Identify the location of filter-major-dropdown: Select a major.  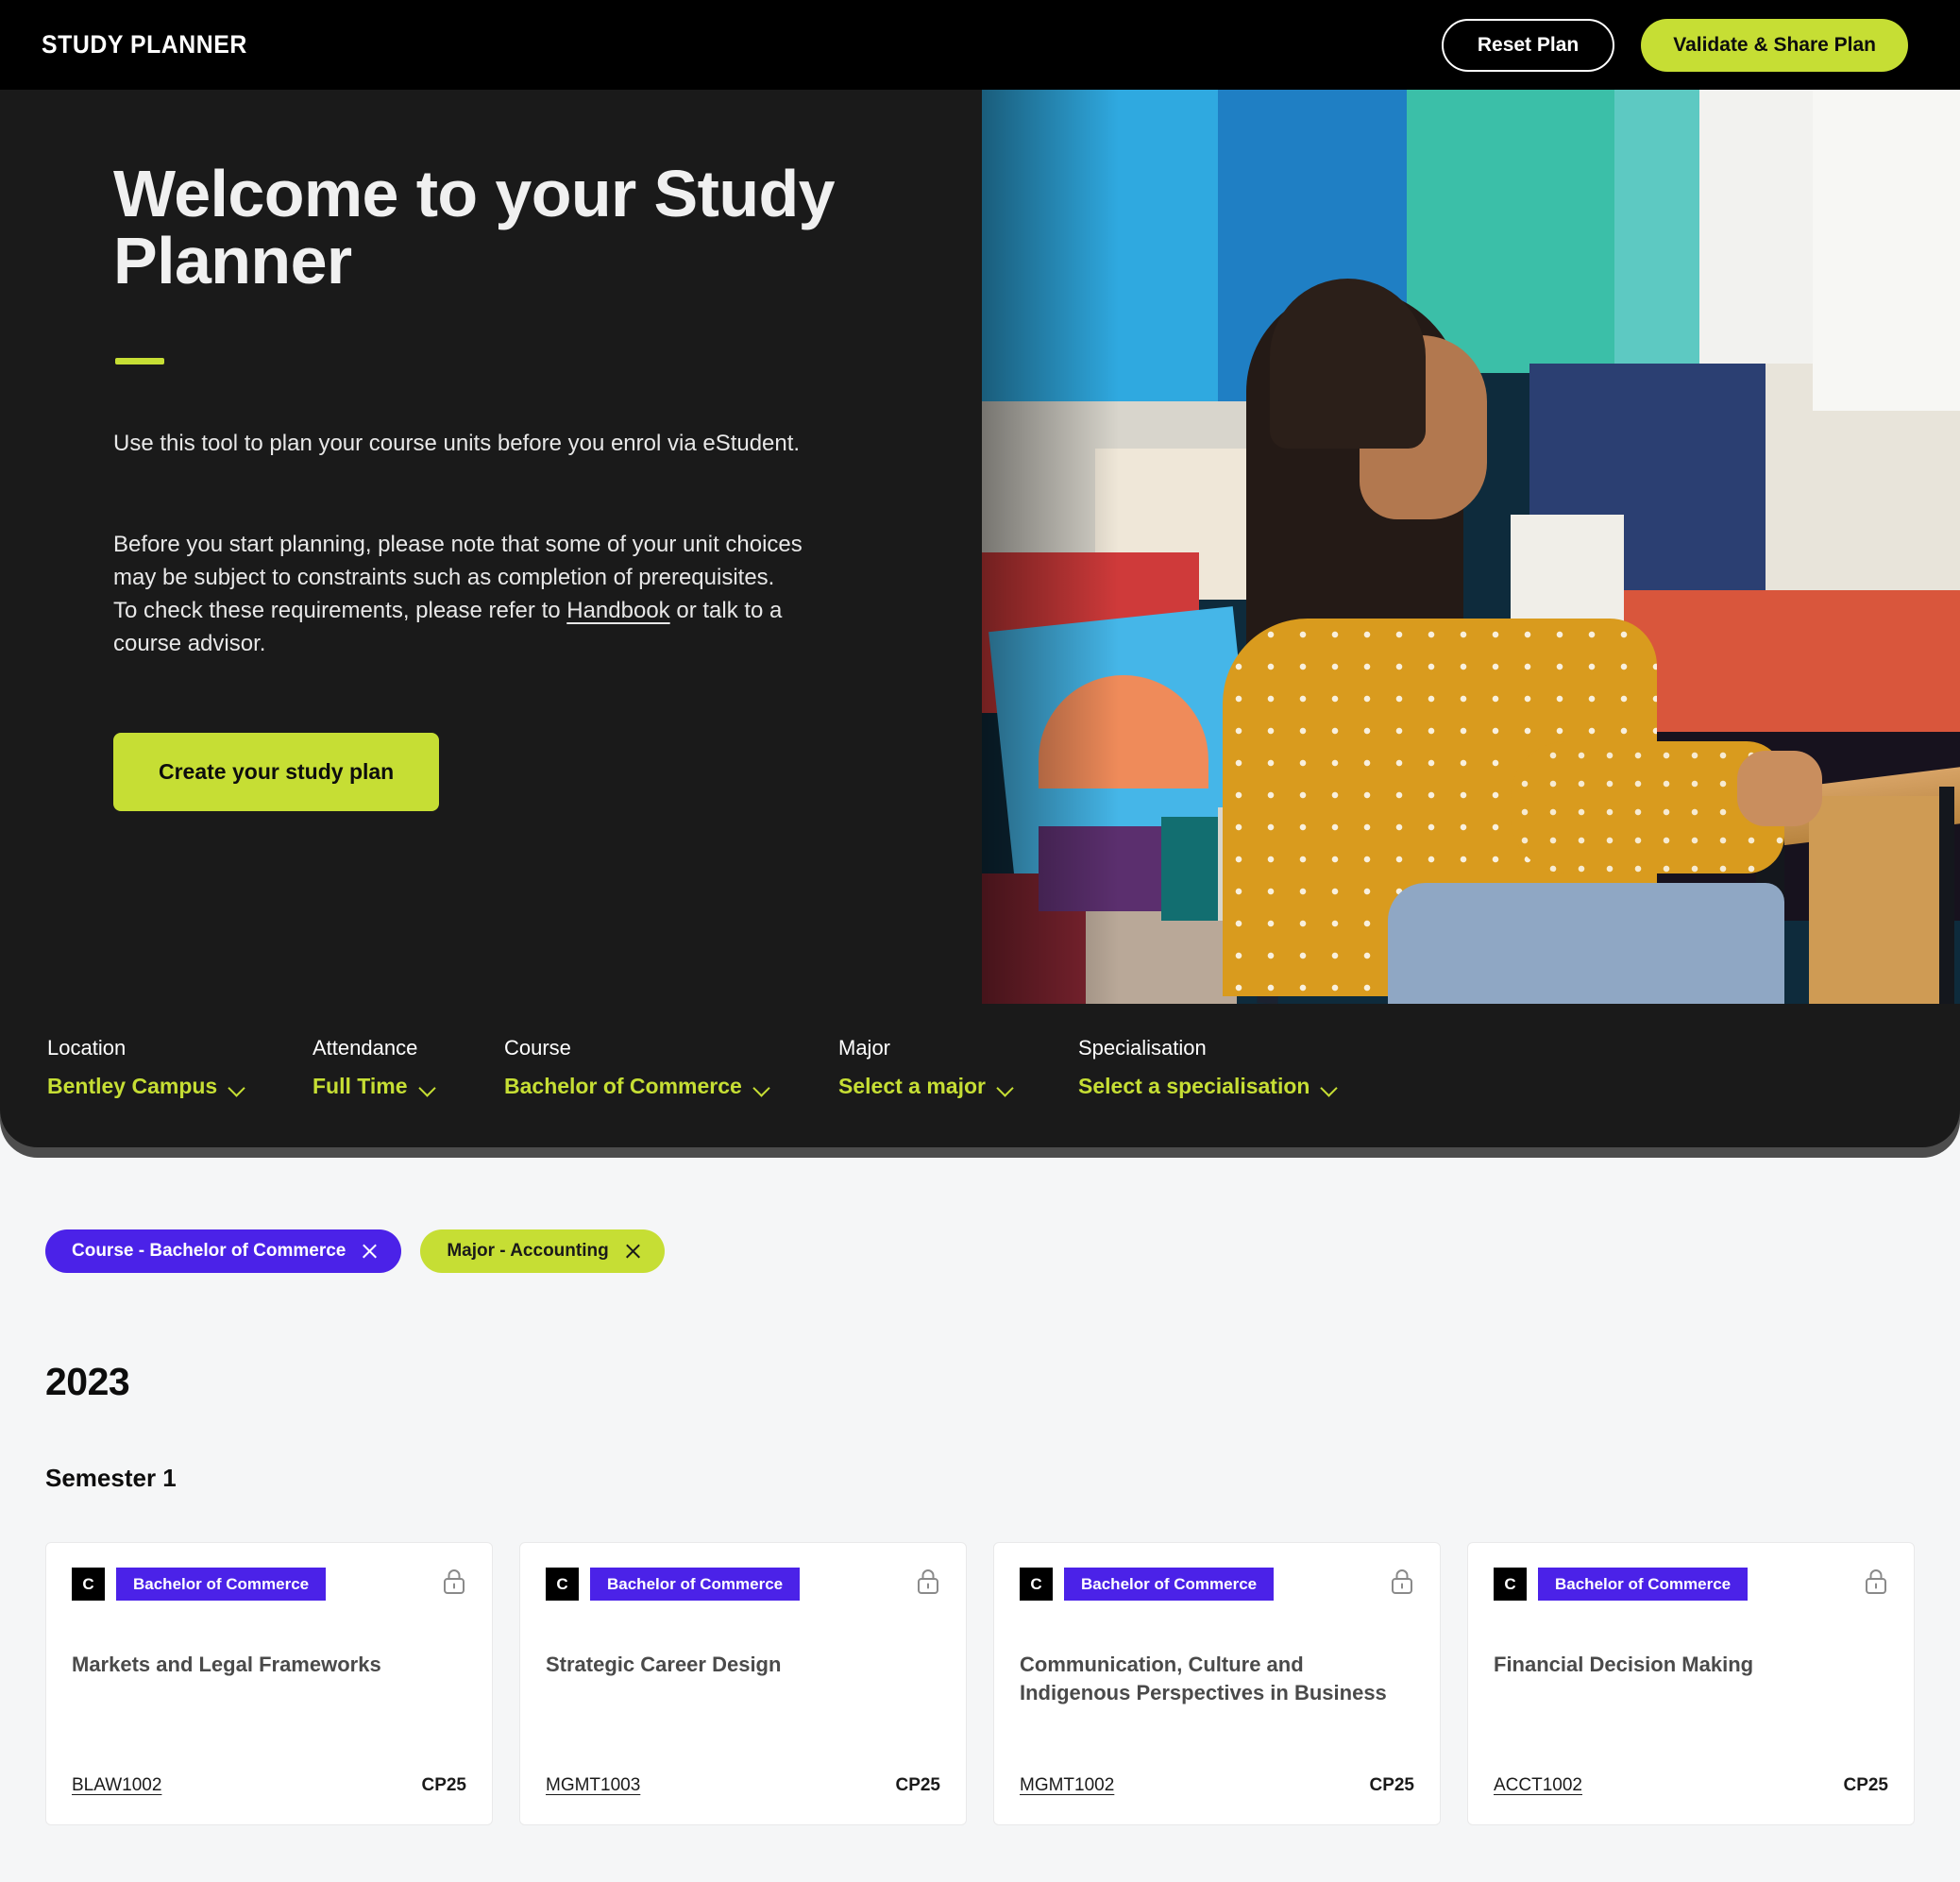
(926, 1087).